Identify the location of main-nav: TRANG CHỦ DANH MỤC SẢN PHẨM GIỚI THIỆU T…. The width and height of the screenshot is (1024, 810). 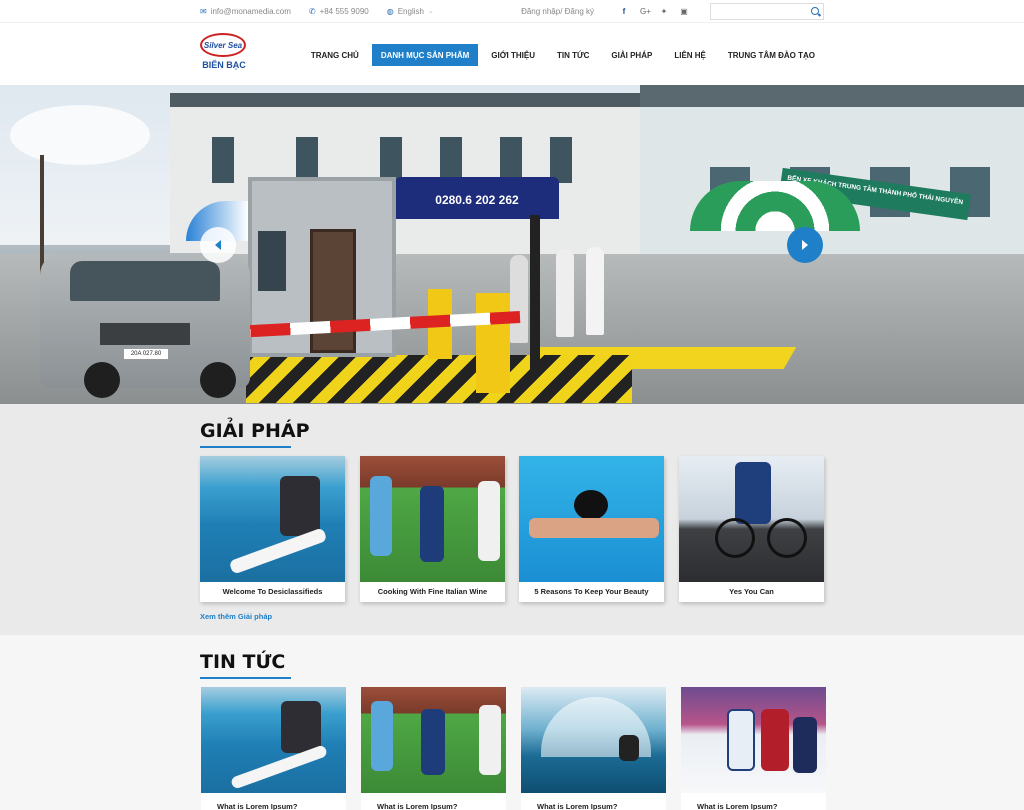
(561, 55).